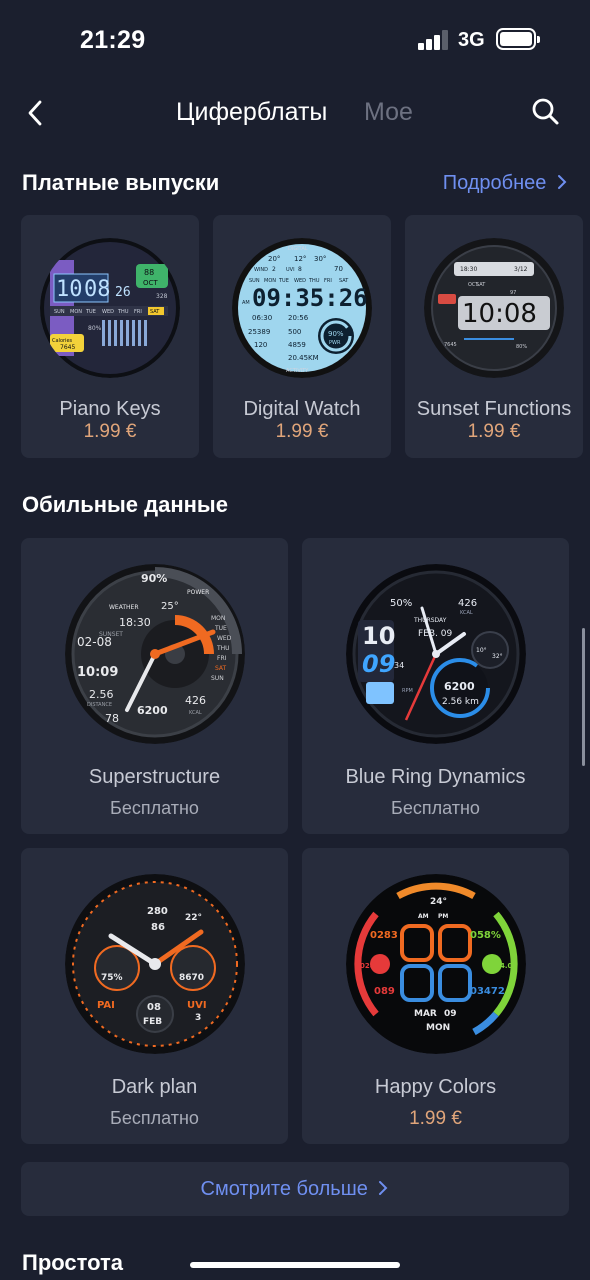 Image resolution: width=590 pixels, height=1280 pixels. What do you see at coordinates (157, 911) in the screenshot?
I see `face-kcal: 280` at bounding box center [157, 911].